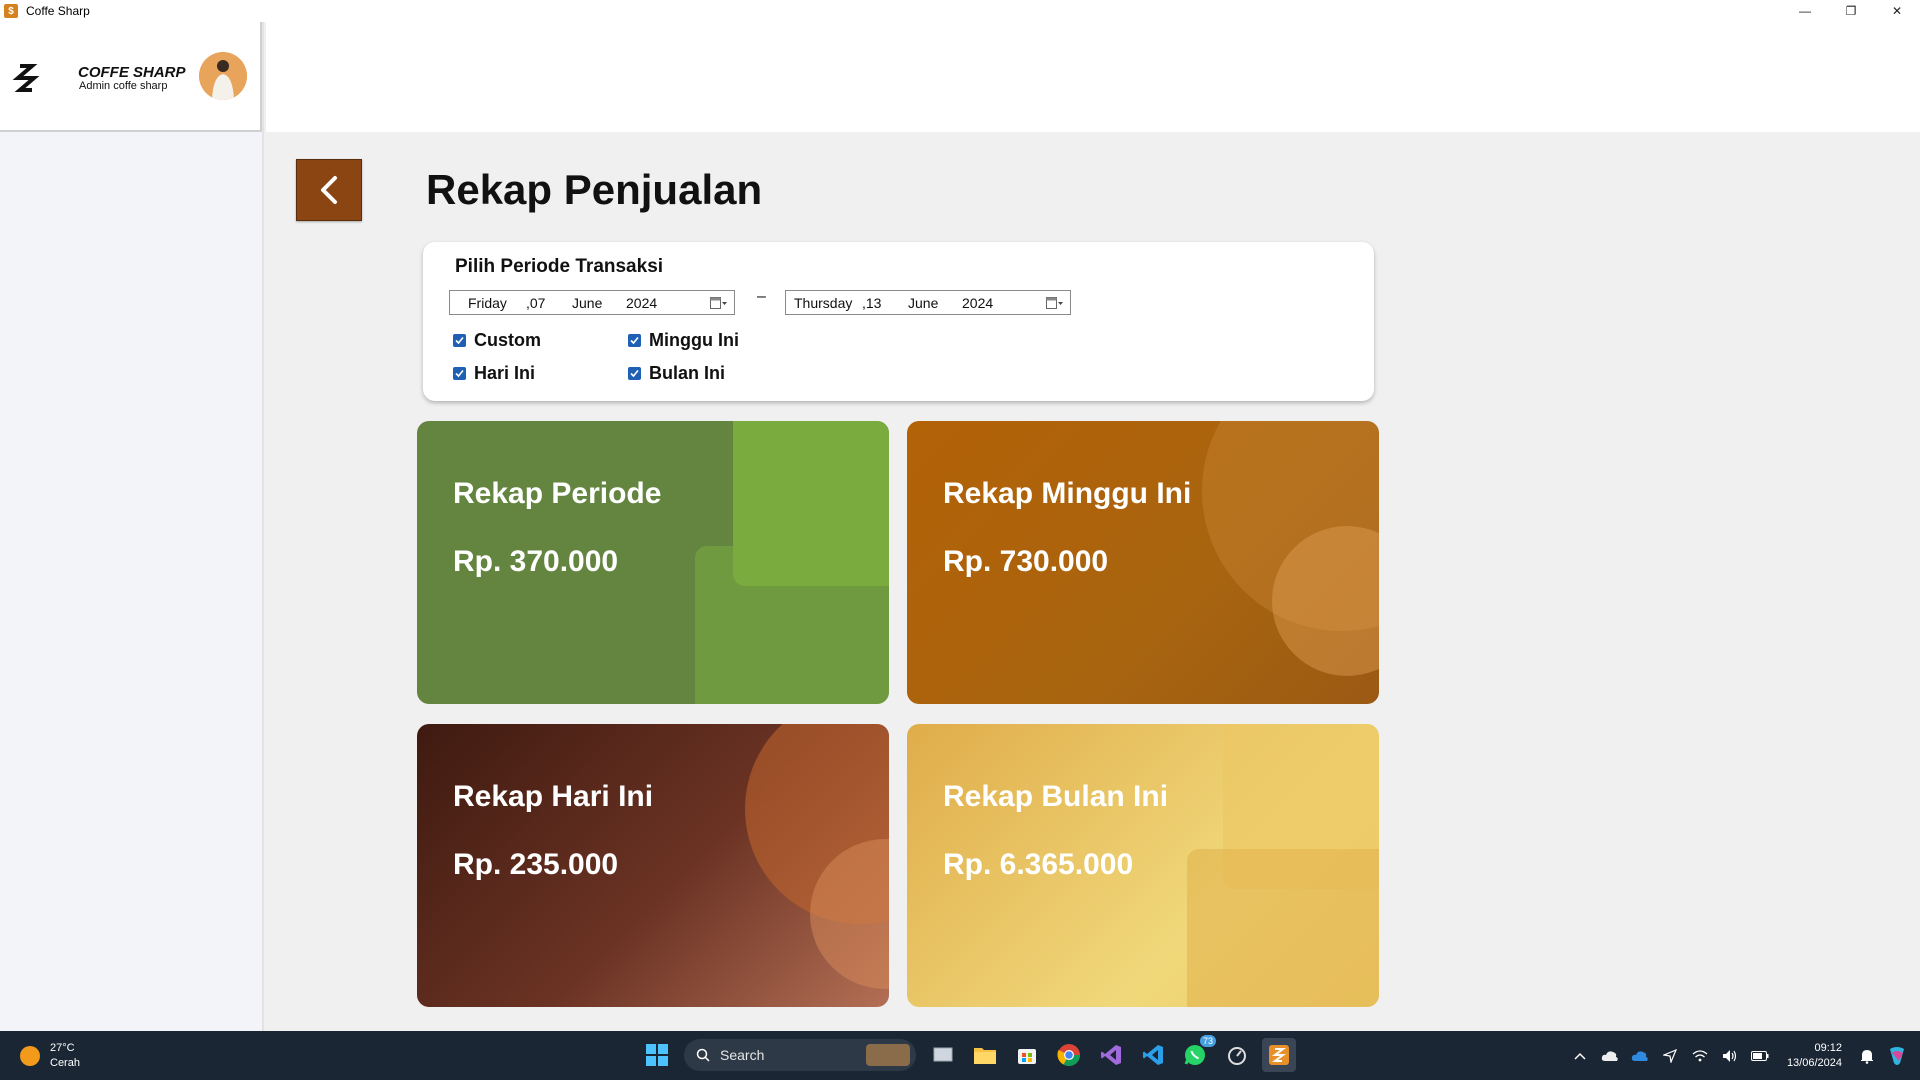 The image size is (1920, 1080). Describe the element at coordinates (657, 1055) in the screenshot. I see `windows-start-icon` at that location.